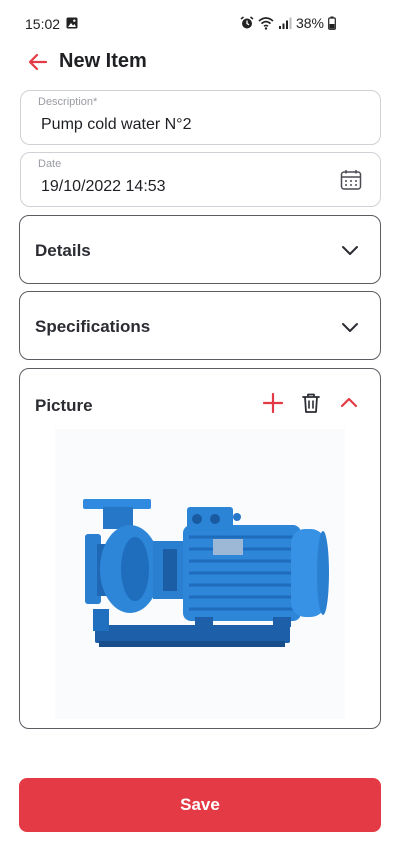  I want to click on description-field: Description* Pump cold water N°2, so click(200, 117).